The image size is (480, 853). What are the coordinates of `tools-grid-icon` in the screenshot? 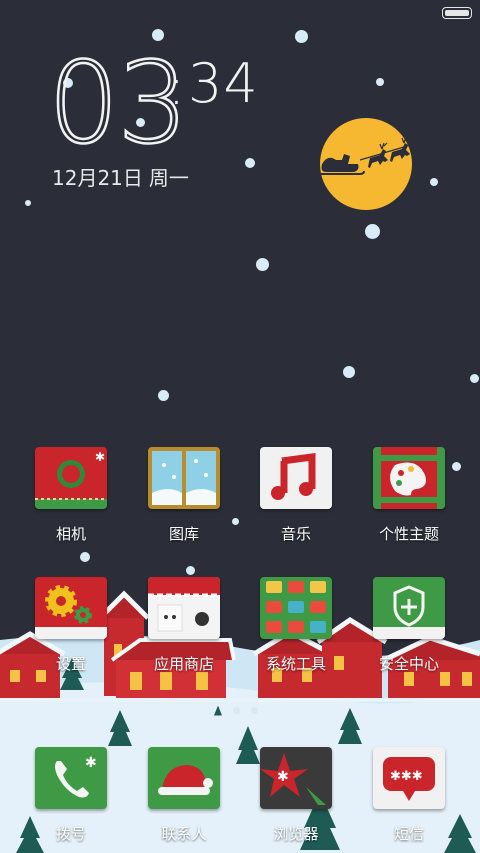 It's located at (296, 608).